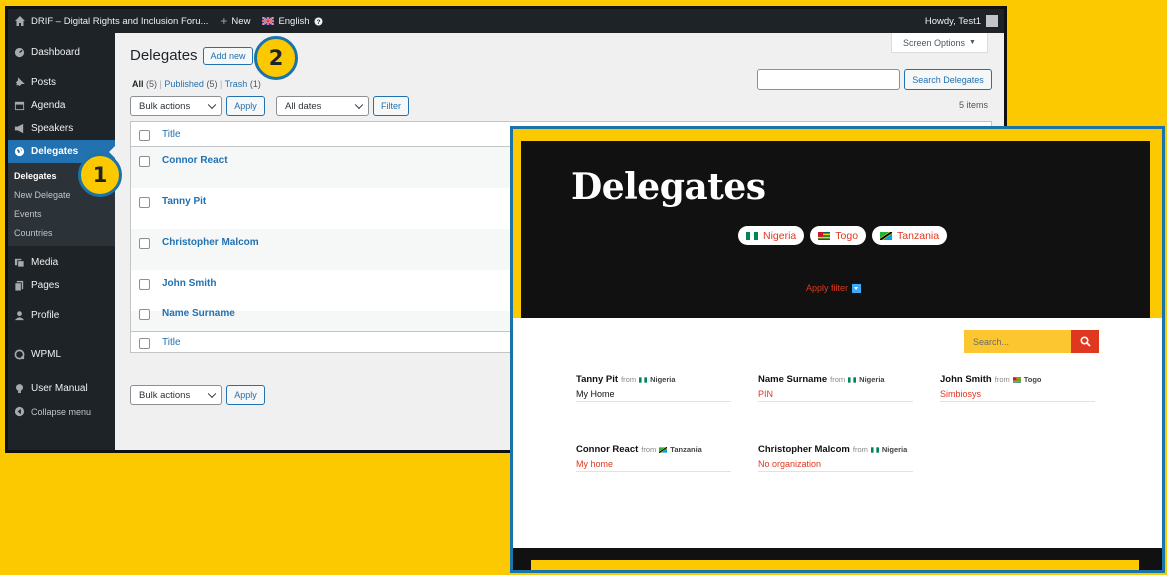  What do you see at coordinates (228, 56) in the screenshot?
I see `add-new-button: Add new` at bounding box center [228, 56].